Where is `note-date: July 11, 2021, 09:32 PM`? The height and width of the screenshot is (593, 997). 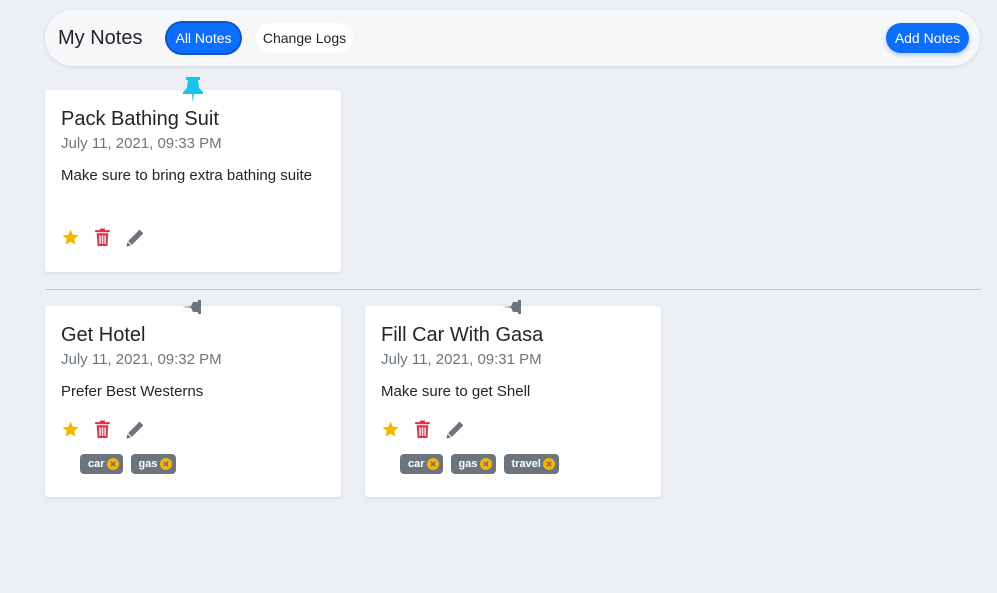
note-date: July 11, 2021, 09:32 PM is located at coordinates (141, 359).